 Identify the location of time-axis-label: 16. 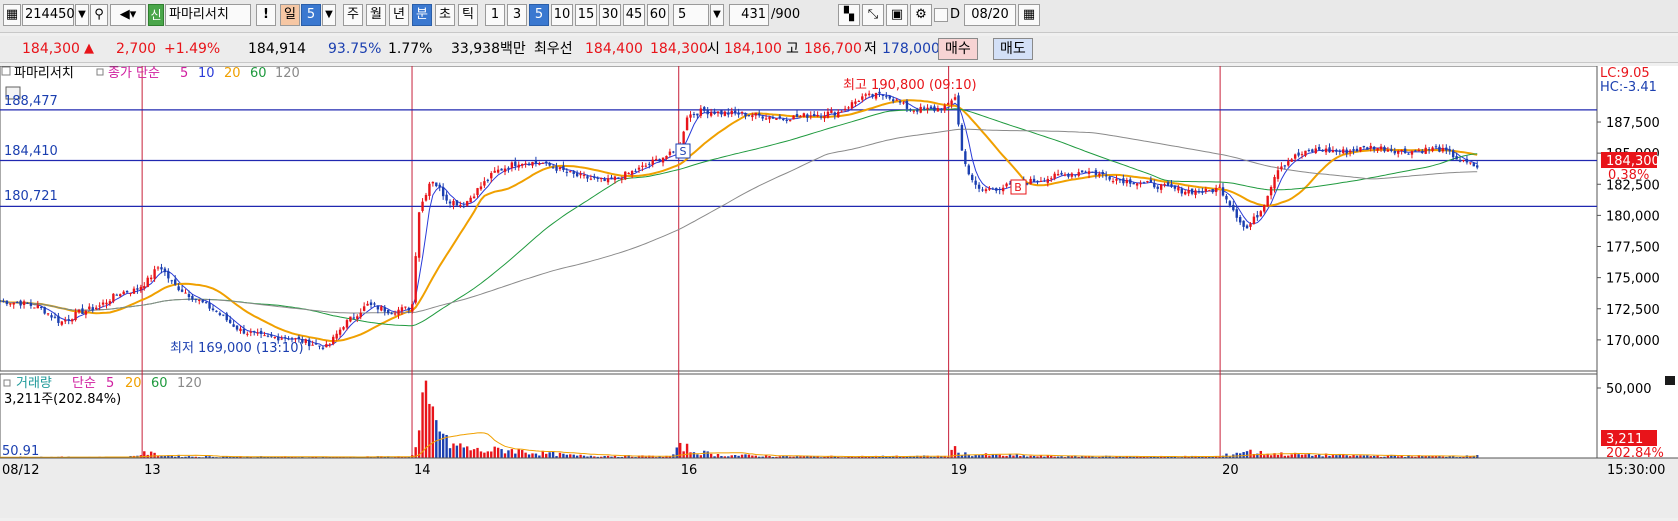
(689, 470).